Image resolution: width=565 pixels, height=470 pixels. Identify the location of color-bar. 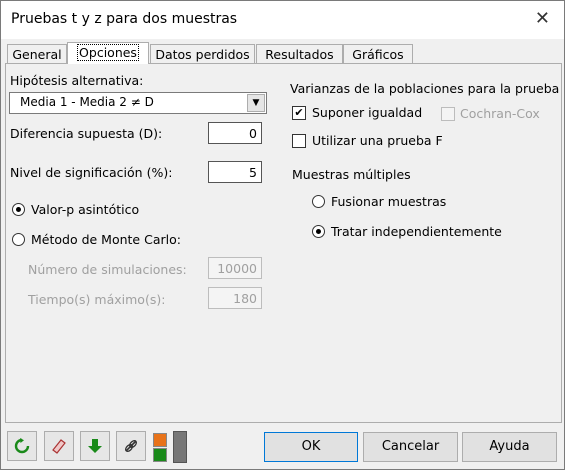
(180, 447).